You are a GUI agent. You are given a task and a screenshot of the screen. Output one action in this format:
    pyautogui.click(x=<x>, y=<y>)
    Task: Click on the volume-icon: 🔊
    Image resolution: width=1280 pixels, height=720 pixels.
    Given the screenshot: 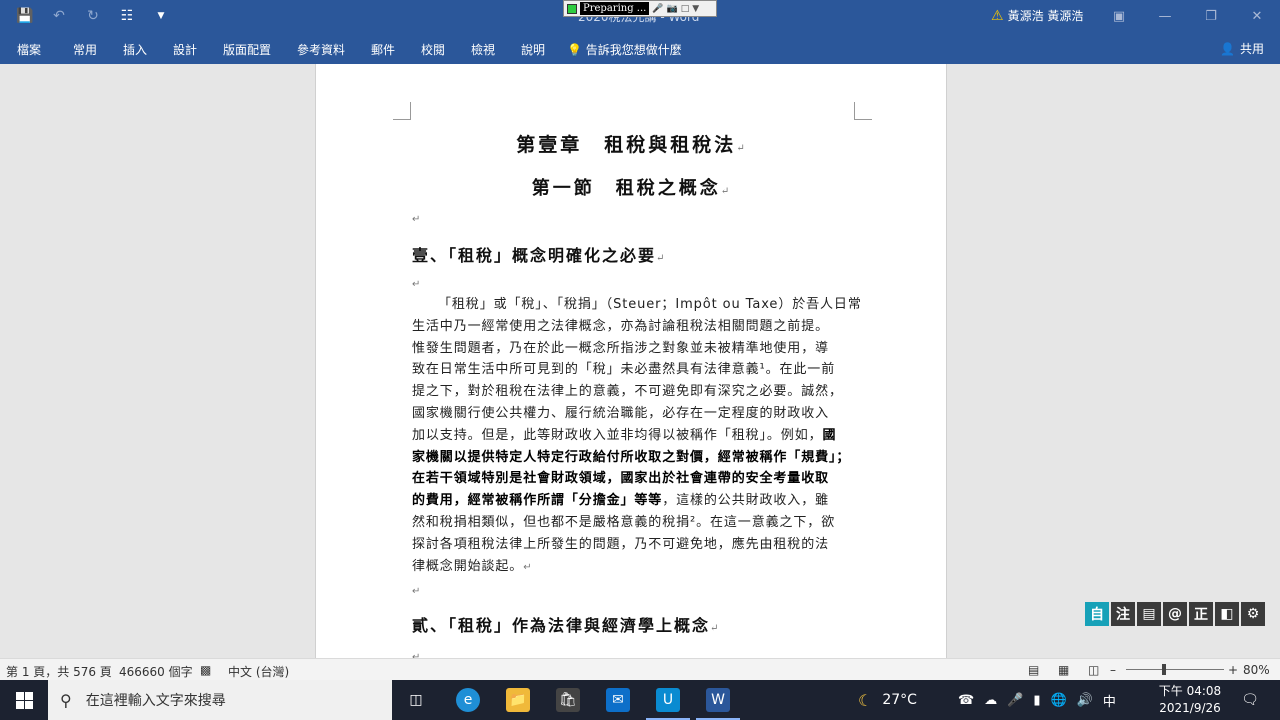 What is the action you would take?
    pyautogui.click(x=1085, y=700)
    